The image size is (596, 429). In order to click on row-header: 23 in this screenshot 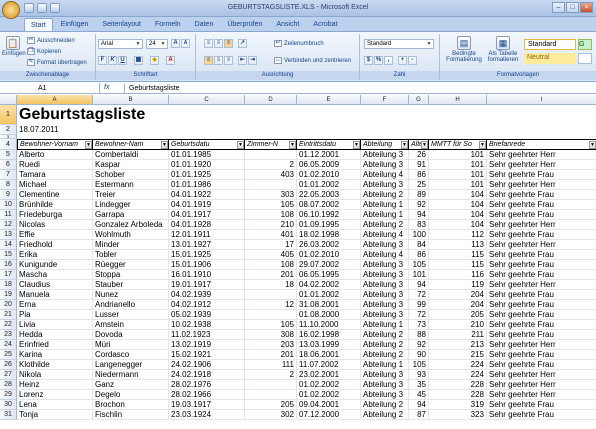, I will do `click(8, 335)`.